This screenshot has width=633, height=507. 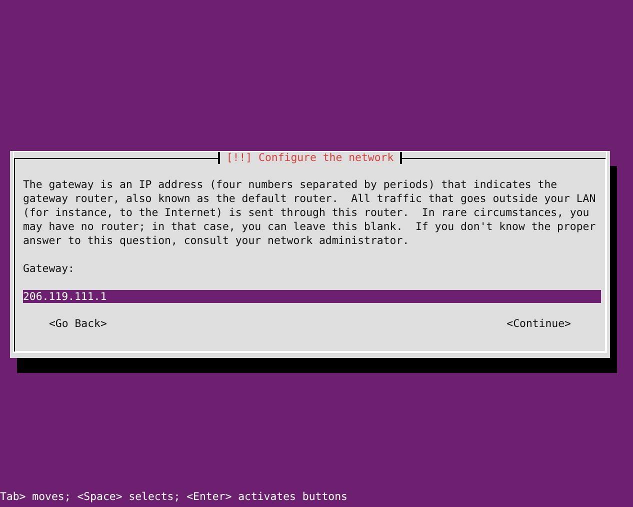 What do you see at coordinates (310, 158) in the screenshot?
I see `dialog-title: [!!] Configure the network` at bounding box center [310, 158].